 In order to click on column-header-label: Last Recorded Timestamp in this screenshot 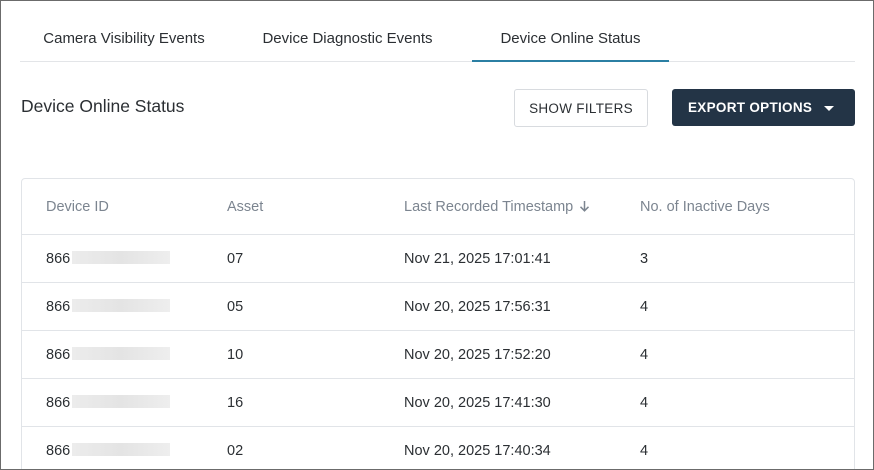, I will do `click(489, 207)`.